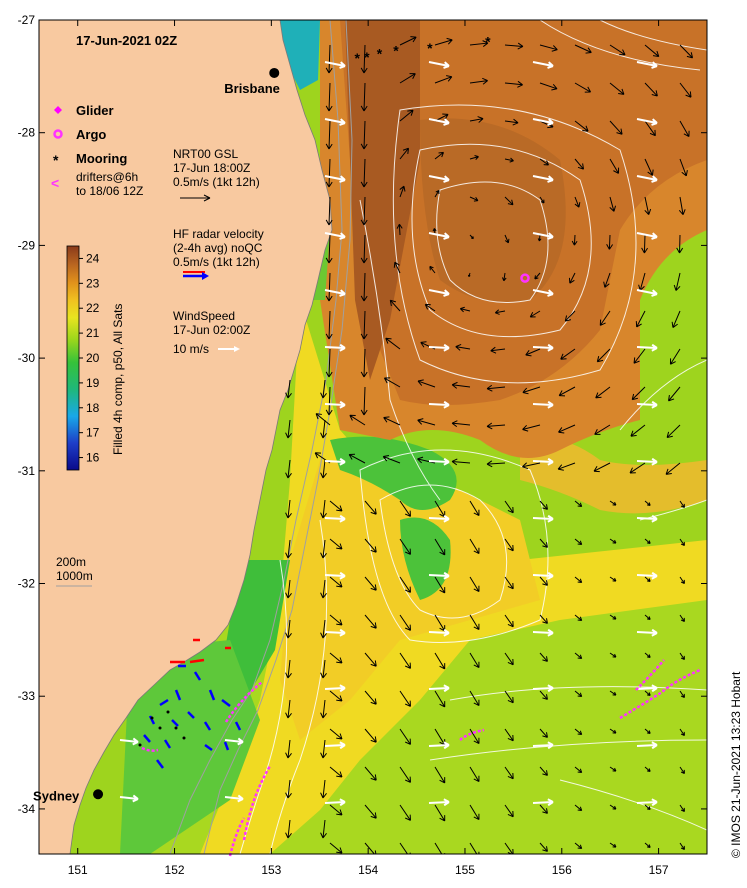 The height and width of the screenshot is (888, 747). What do you see at coordinates (93, 258) in the screenshot?
I see `colorbar-tick-label: 24` at bounding box center [93, 258].